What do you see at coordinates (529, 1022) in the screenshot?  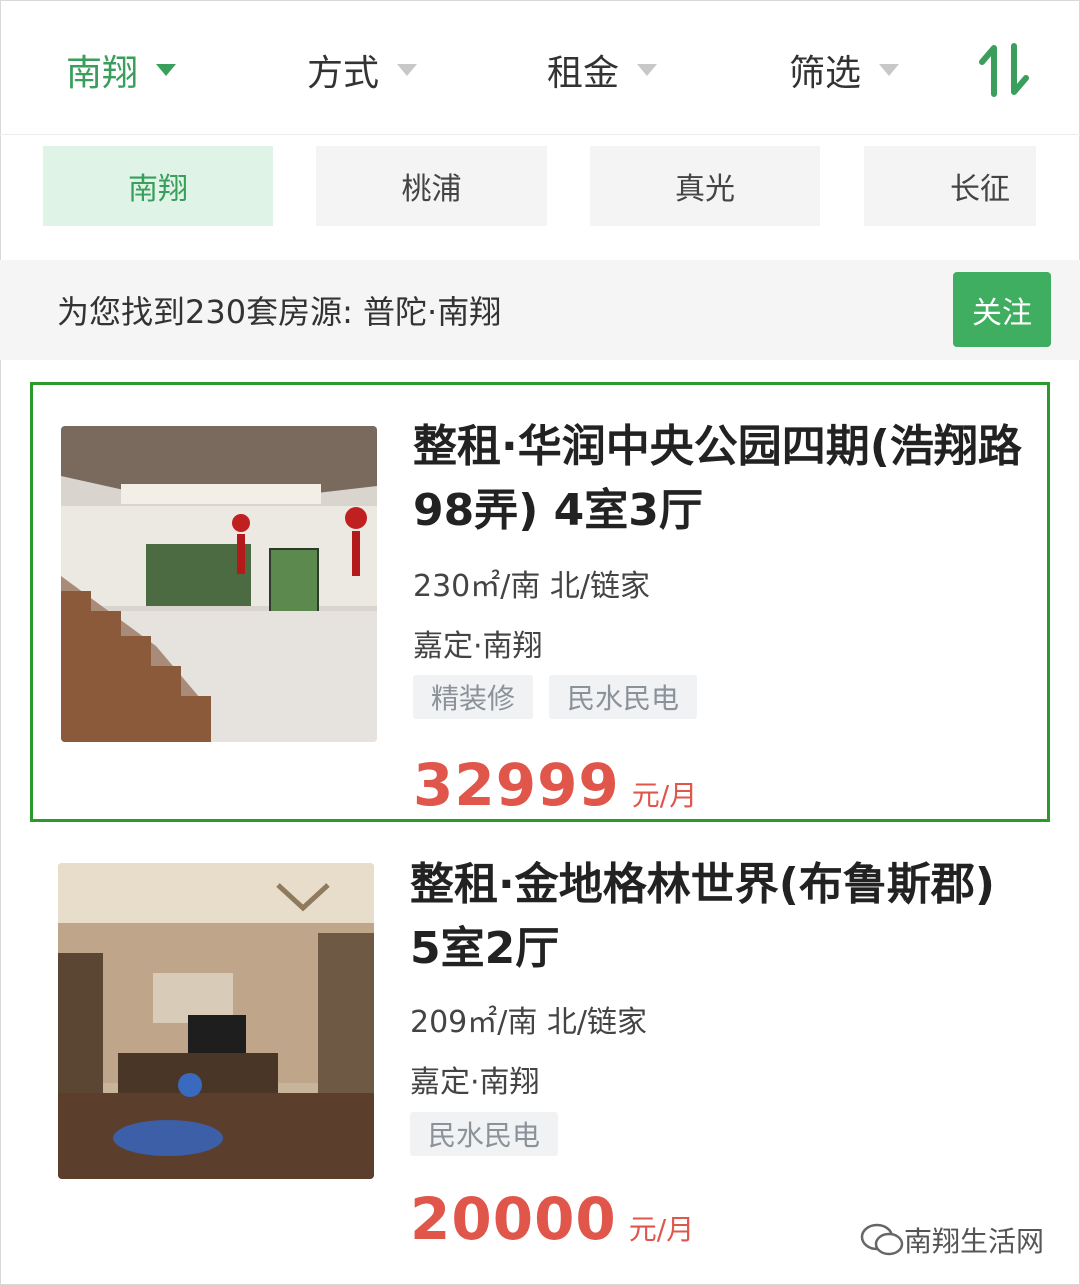 I see `listing-spec: 209㎡/南 北/链家` at bounding box center [529, 1022].